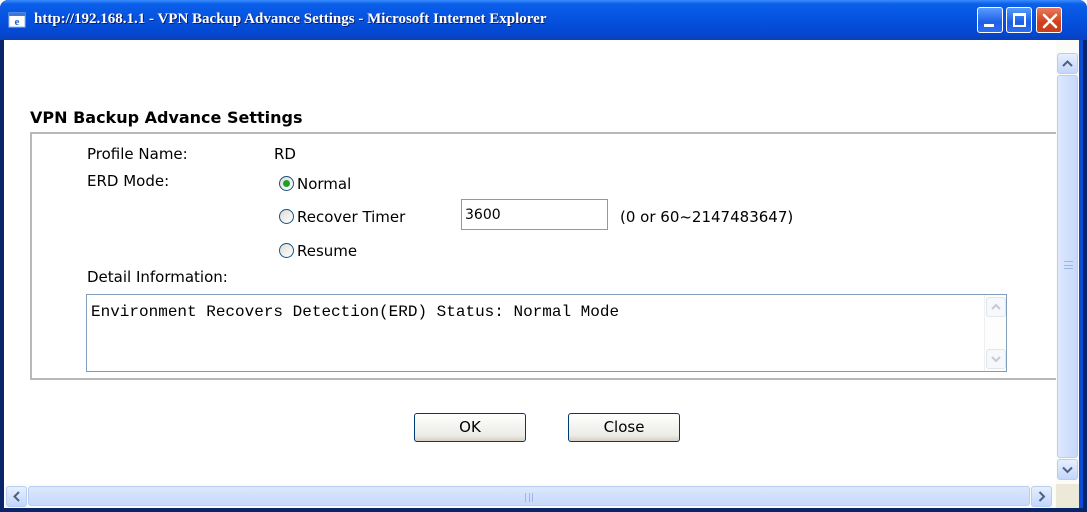 Image resolution: width=1087 pixels, height=512 pixels. I want to click on detail-information-label: Detail Information:, so click(157, 277).